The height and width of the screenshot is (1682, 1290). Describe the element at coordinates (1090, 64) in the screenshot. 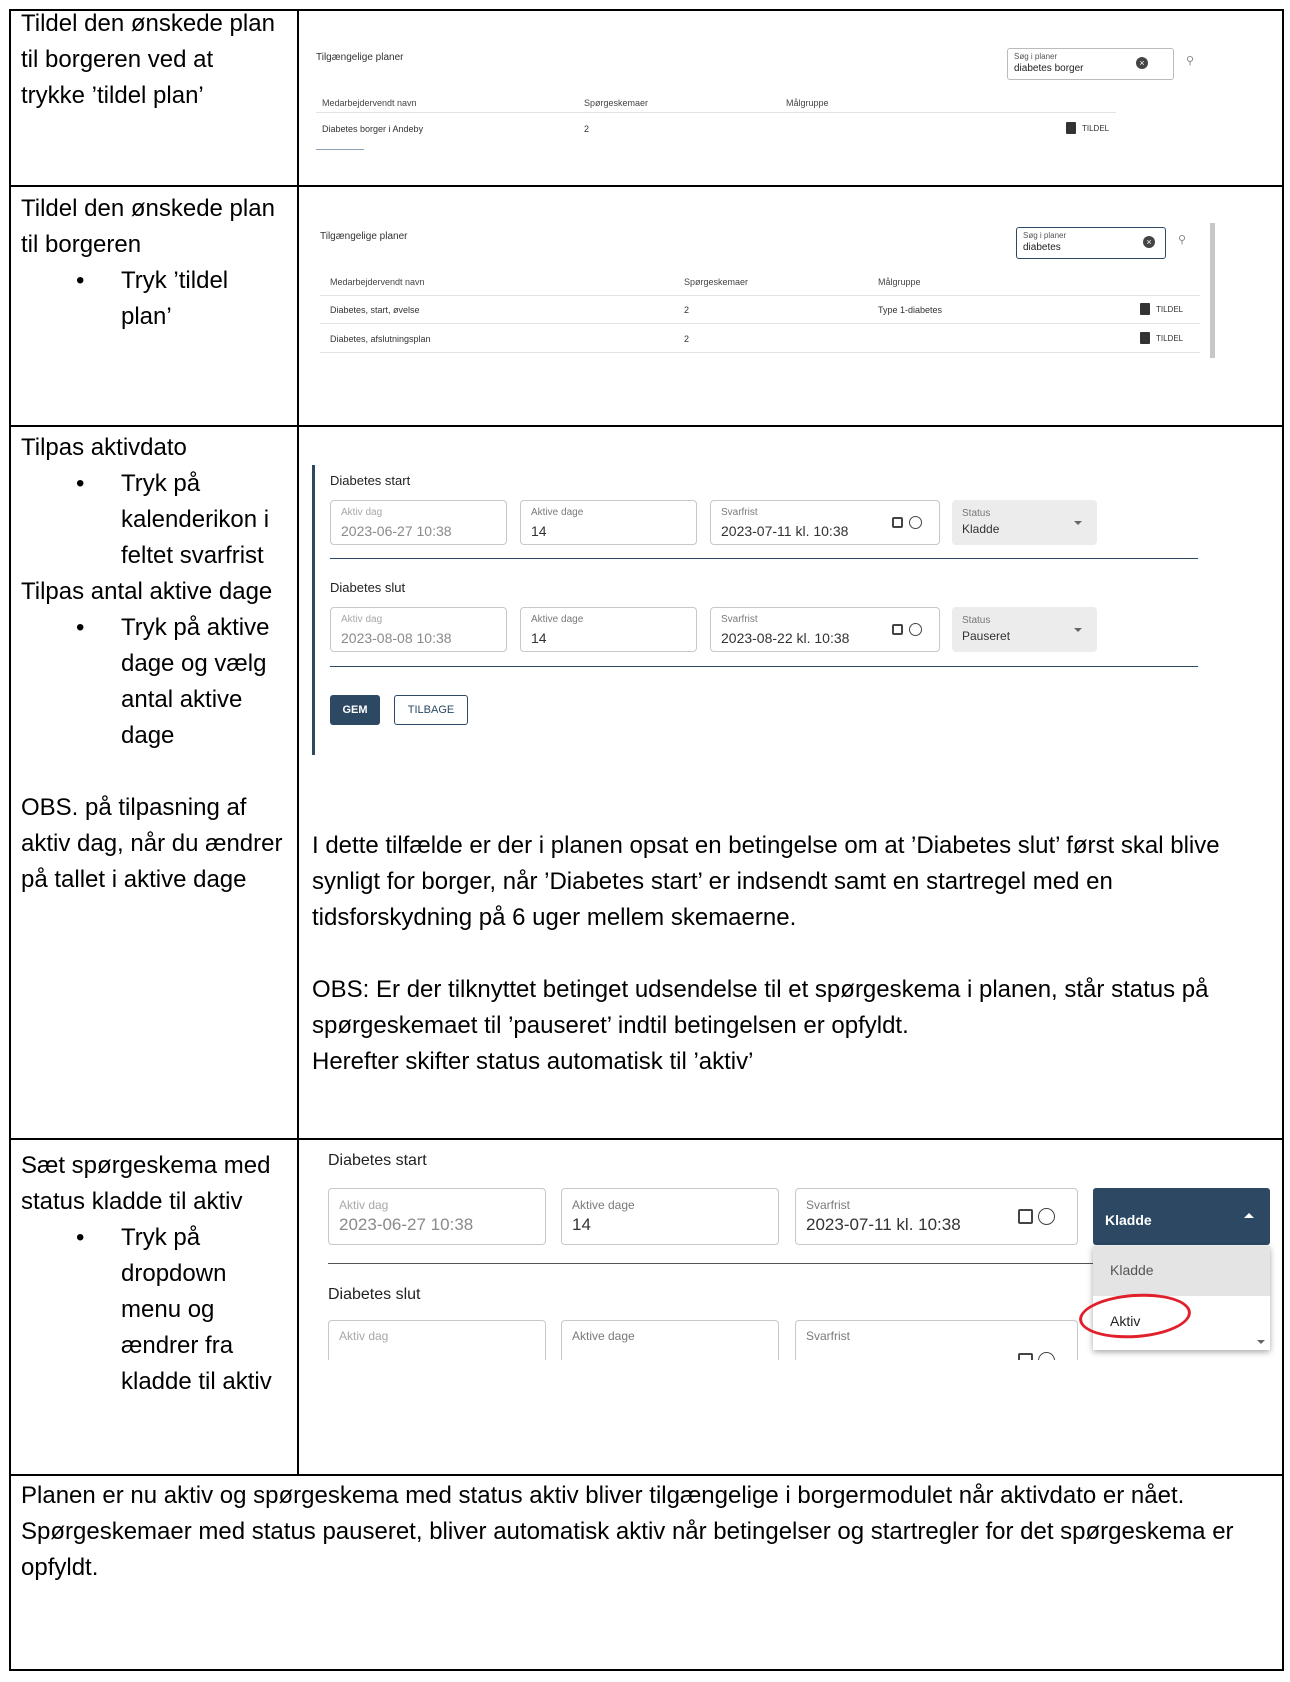

I see `search-input: Søg i planer diabetes borger ×` at that location.